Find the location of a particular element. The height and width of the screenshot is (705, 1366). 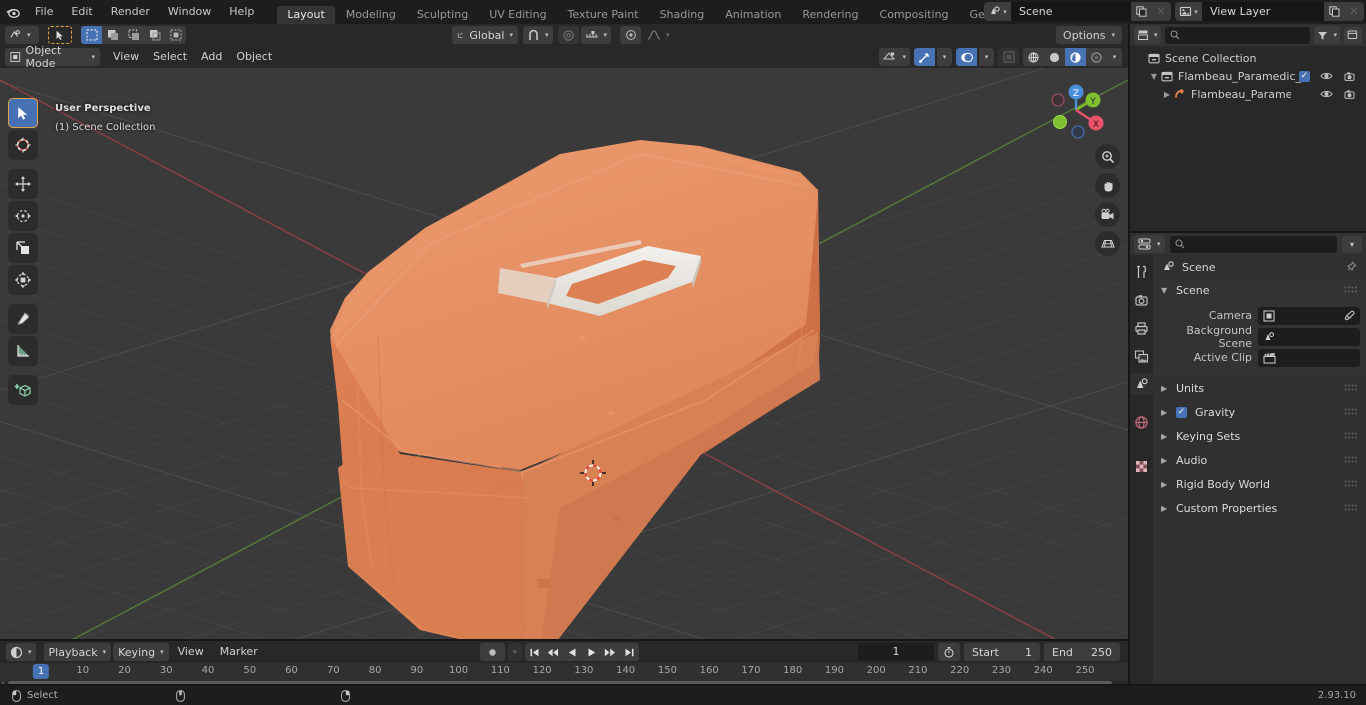

prev-keyframe-icon is located at coordinates (553, 652).